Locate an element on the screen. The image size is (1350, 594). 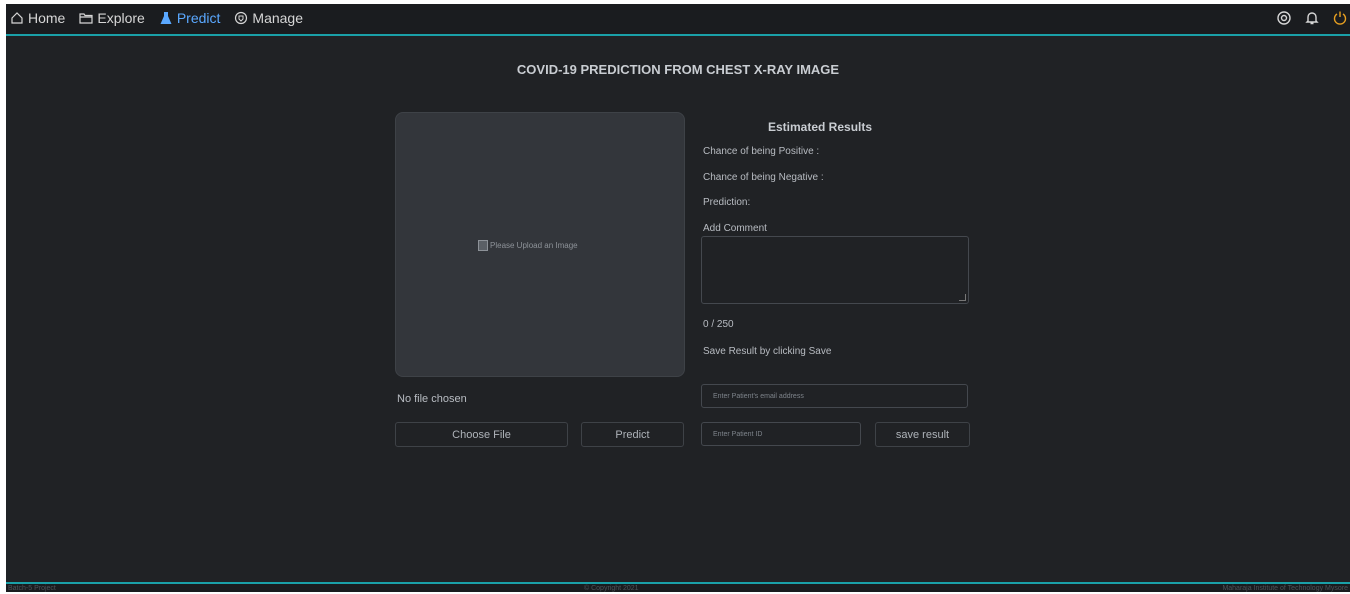
top-right-icons is located at coordinates (1312, 18).